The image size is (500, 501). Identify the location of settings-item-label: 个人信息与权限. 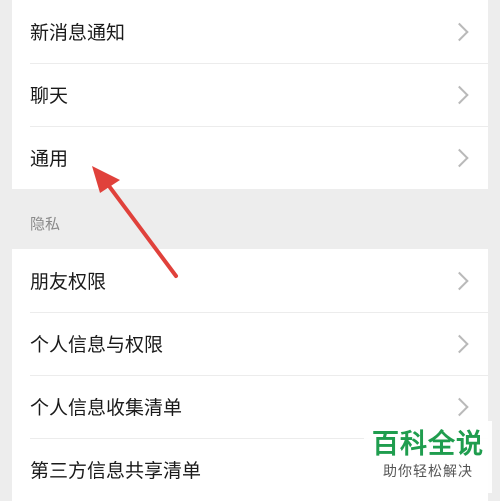
(97, 345).